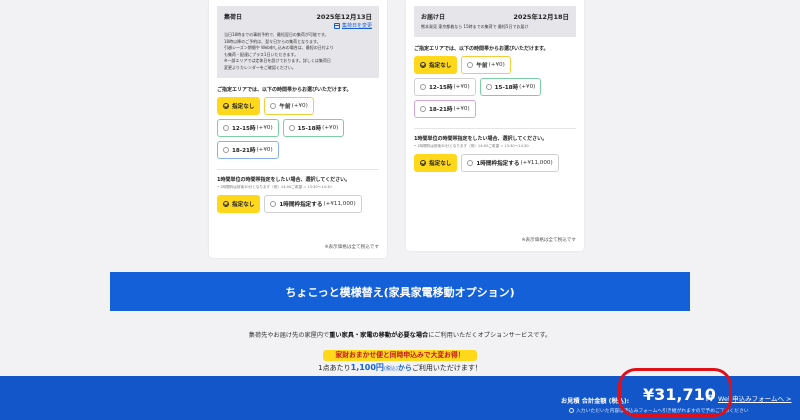 This screenshot has height=420, width=800. What do you see at coordinates (541, 17) in the screenshot?
I see `delivery-date: 2025年12月18日` at bounding box center [541, 17].